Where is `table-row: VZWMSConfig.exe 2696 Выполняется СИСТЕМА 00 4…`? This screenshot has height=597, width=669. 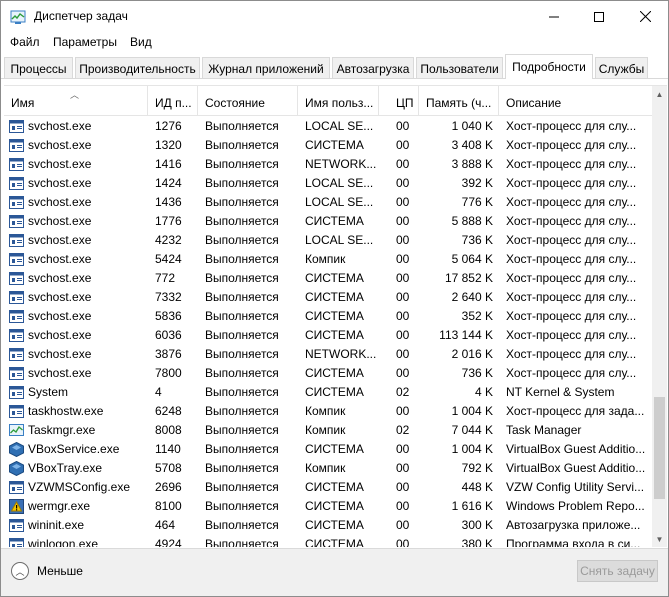 table-row: VZWMSConfig.exe 2696 Выполняется СИСТЕМА 00 4… is located at coordinates (328, 487).